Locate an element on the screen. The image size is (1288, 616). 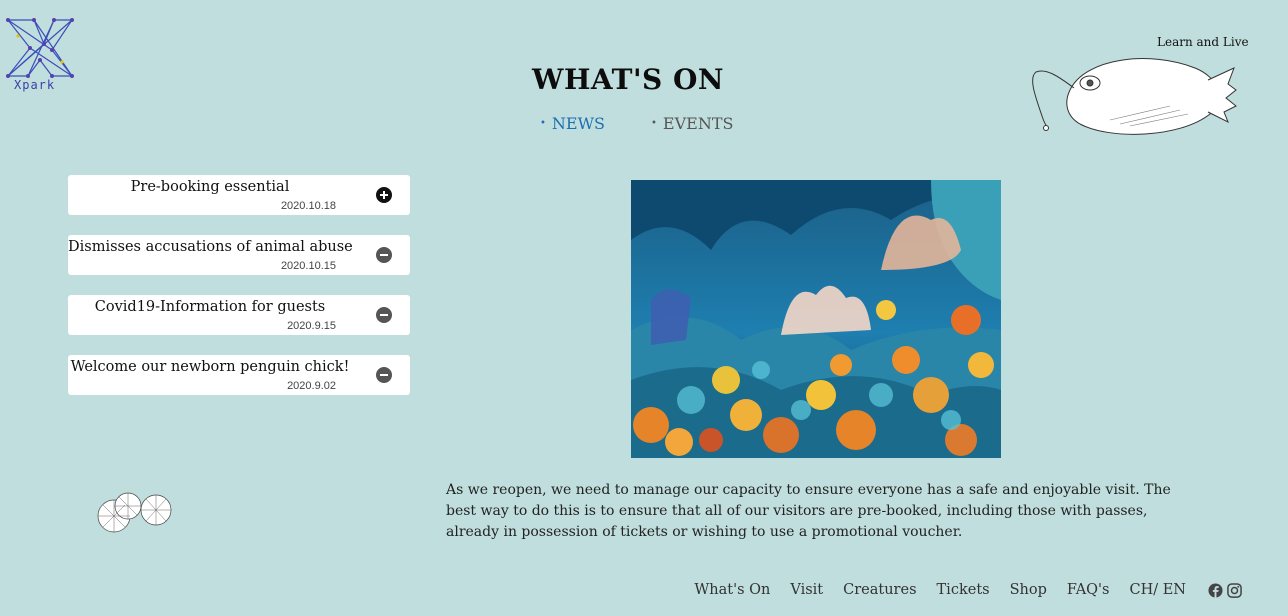
tab-events: • EVENTS is located at coordinates (692, 123).